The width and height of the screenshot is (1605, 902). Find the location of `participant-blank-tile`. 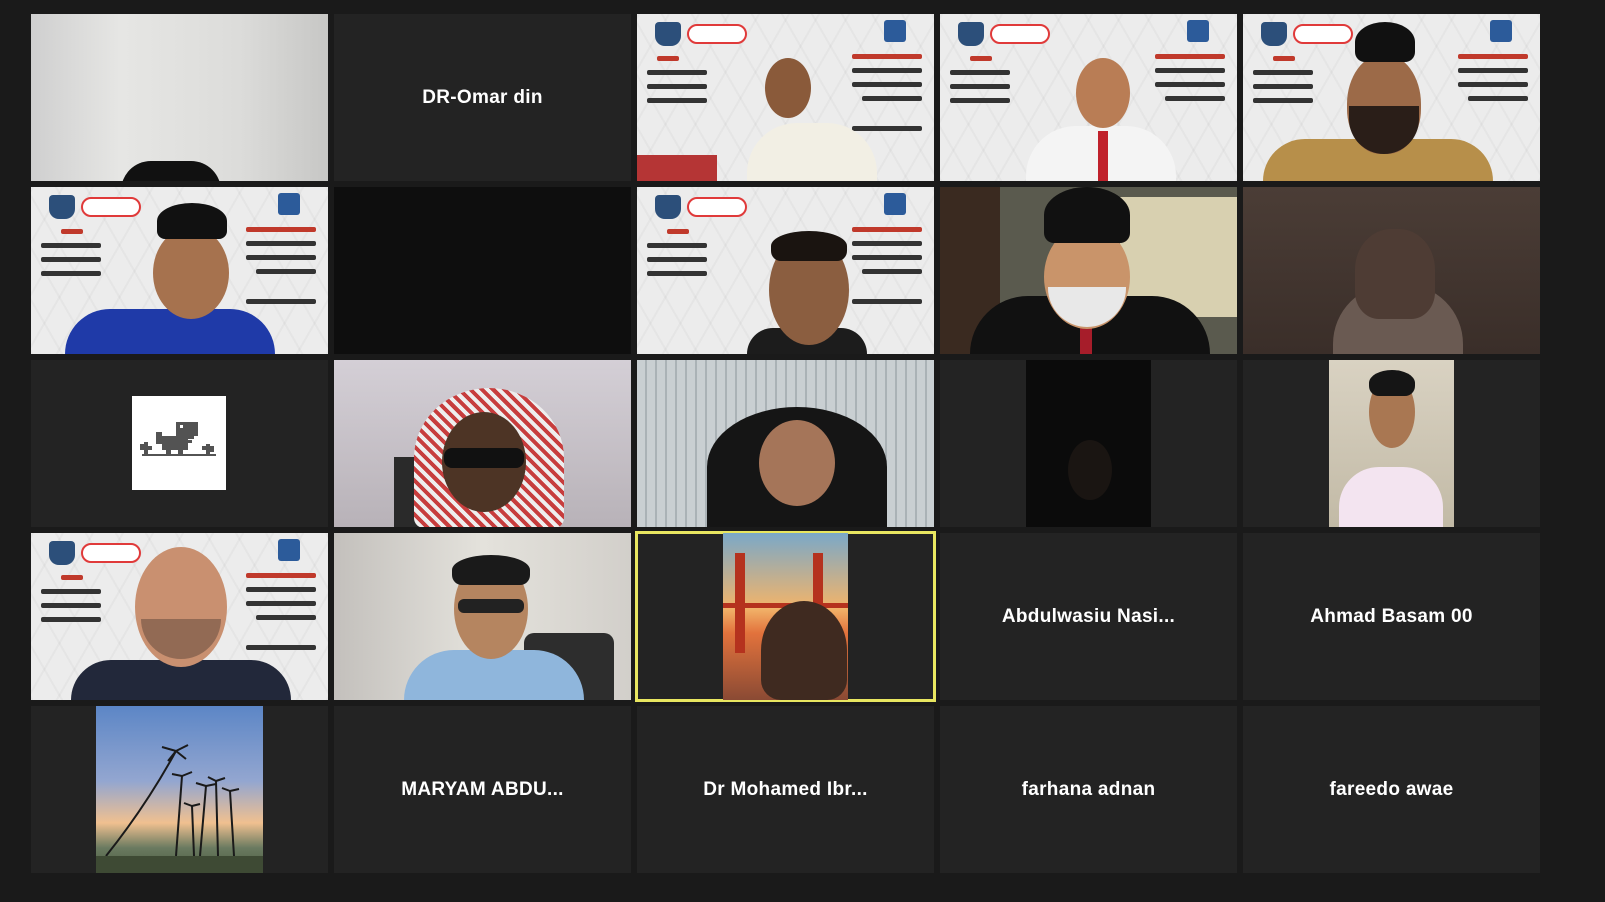

participant-blank-tile is located at coordinates (482, 270).